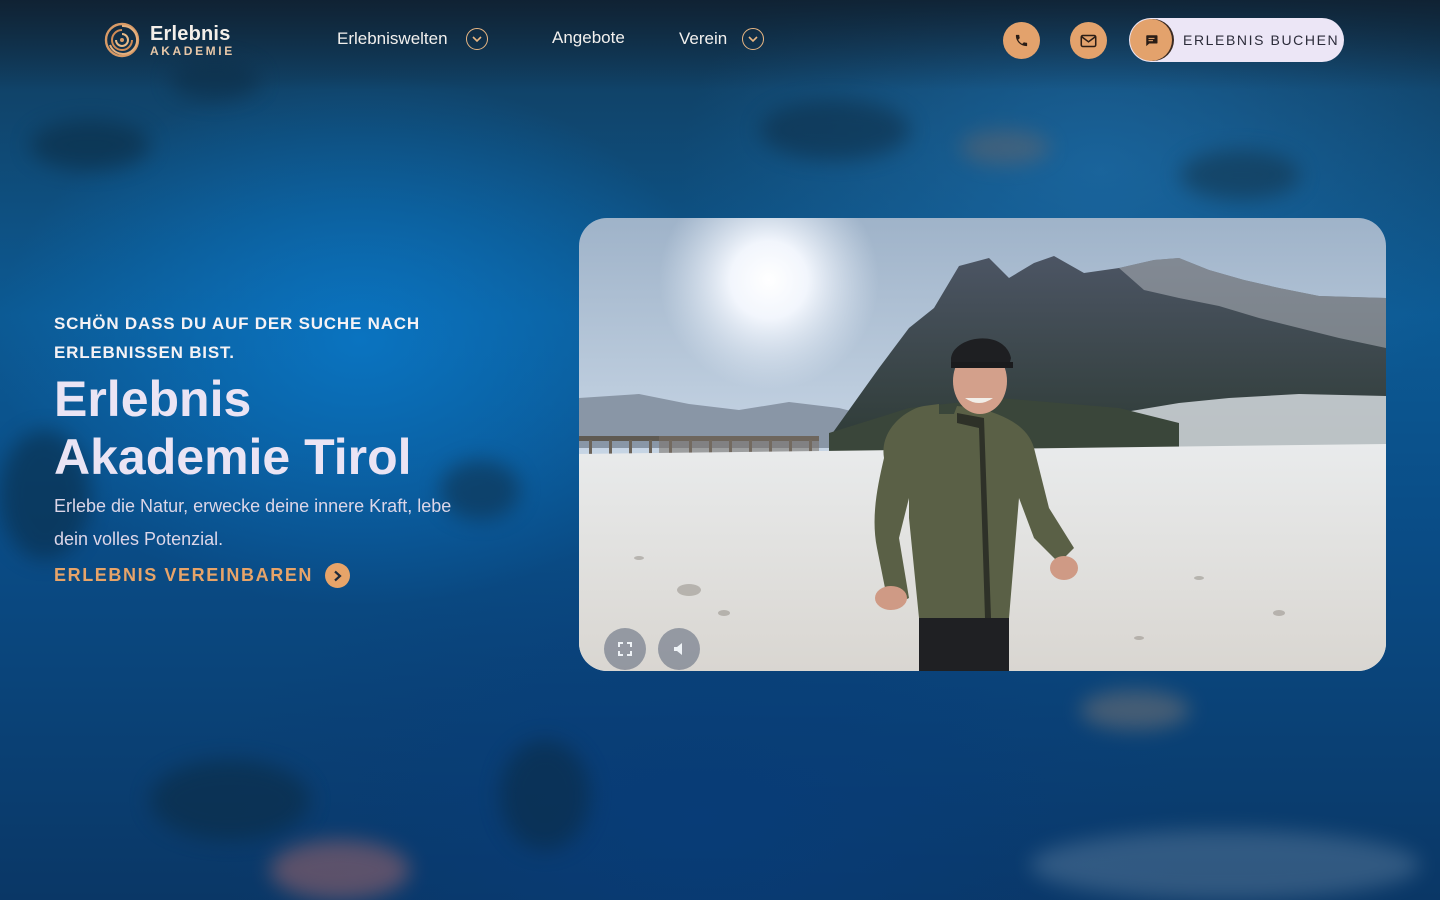 Image resolution: width=1440 pixels, height=900 pixels. What do you see at coordinates (122, 40) in the screenshot?
I see `logo-swirl-icon` at bounding box center [122, 40].